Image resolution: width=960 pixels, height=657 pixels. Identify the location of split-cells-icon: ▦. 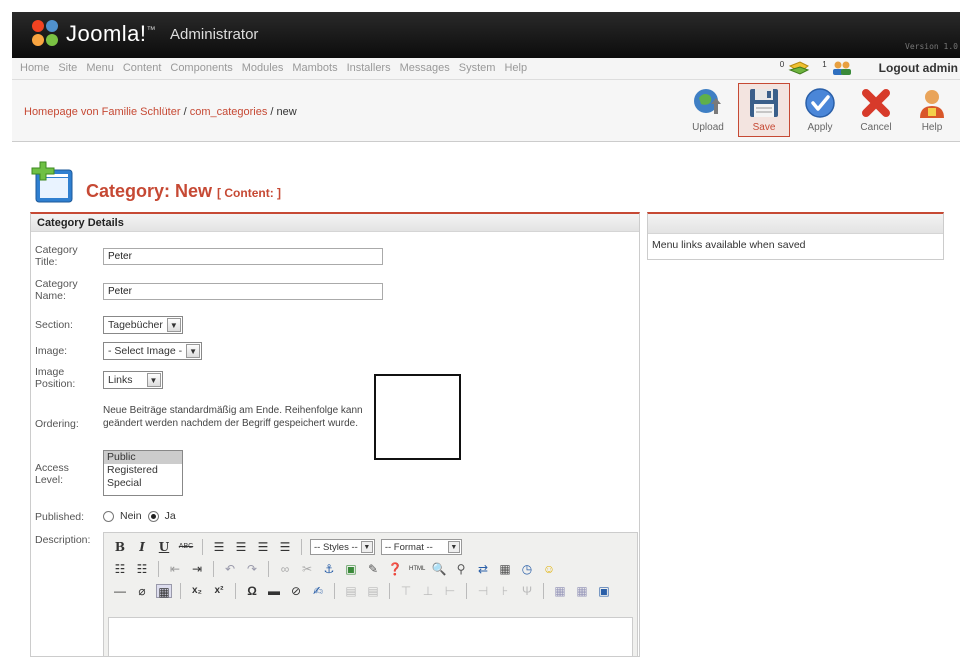
(560, 591).